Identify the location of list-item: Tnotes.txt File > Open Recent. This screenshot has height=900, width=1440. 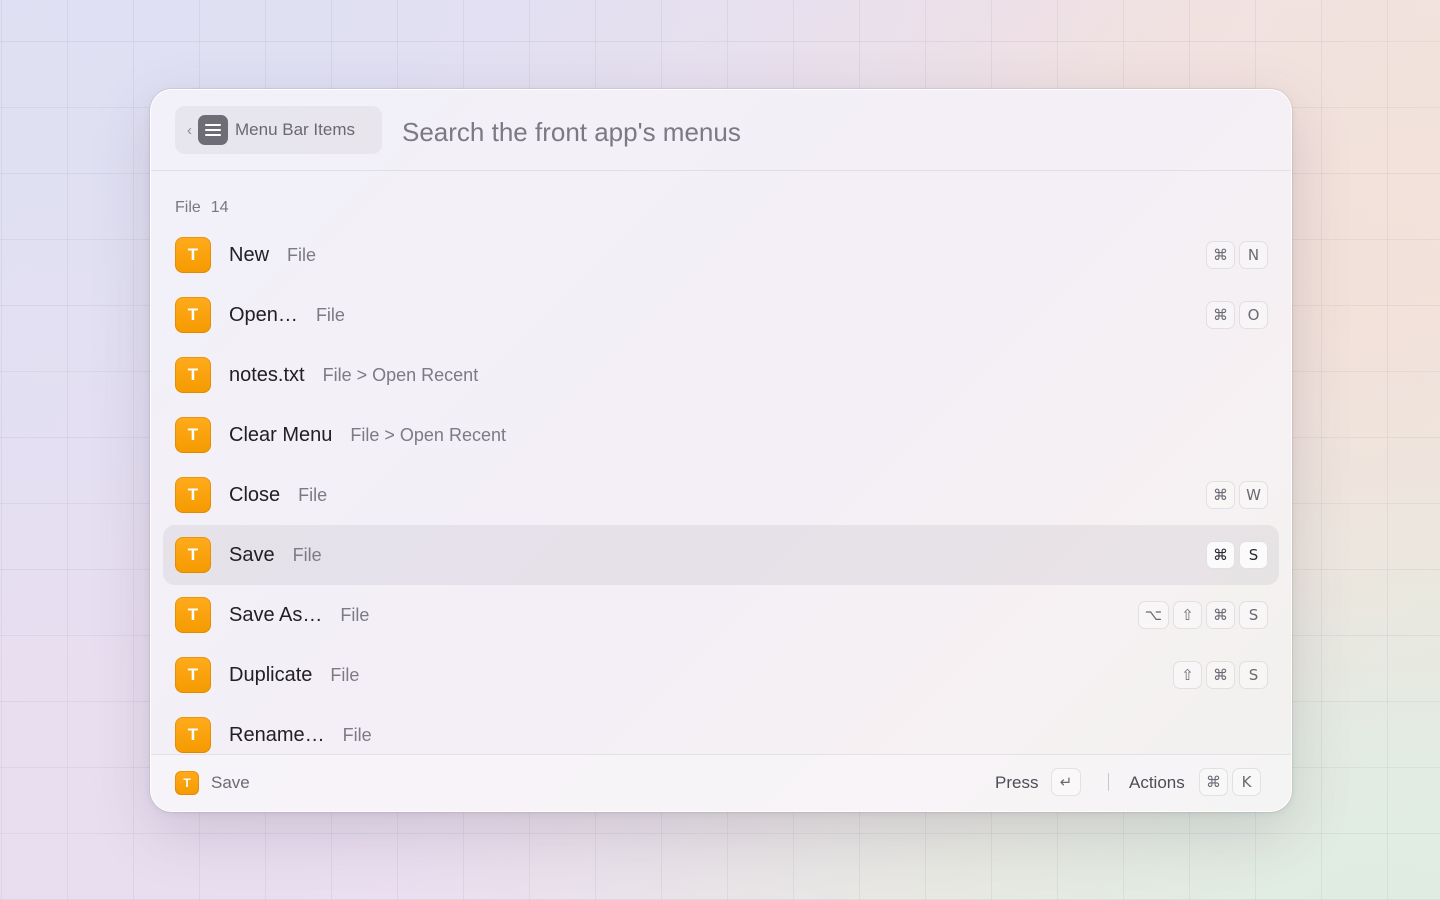
(721, 375).